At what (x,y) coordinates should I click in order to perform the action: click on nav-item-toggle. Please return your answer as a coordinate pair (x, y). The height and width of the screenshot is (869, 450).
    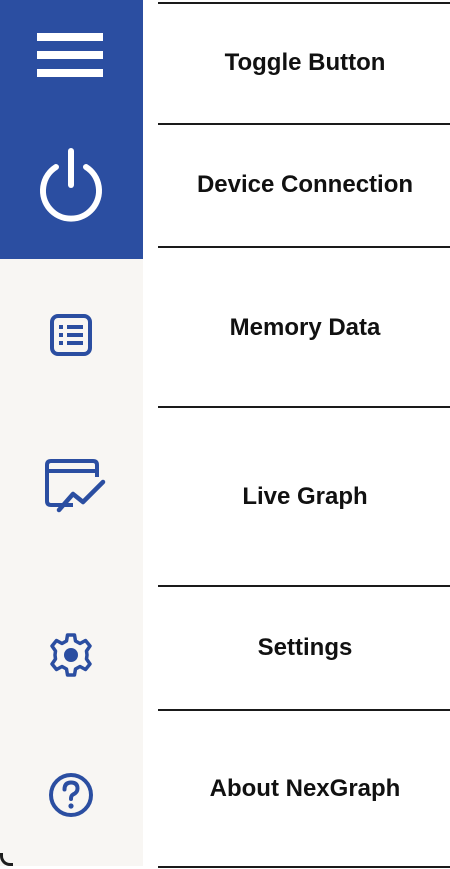
    Looking at the image, I should click on (70, 55).